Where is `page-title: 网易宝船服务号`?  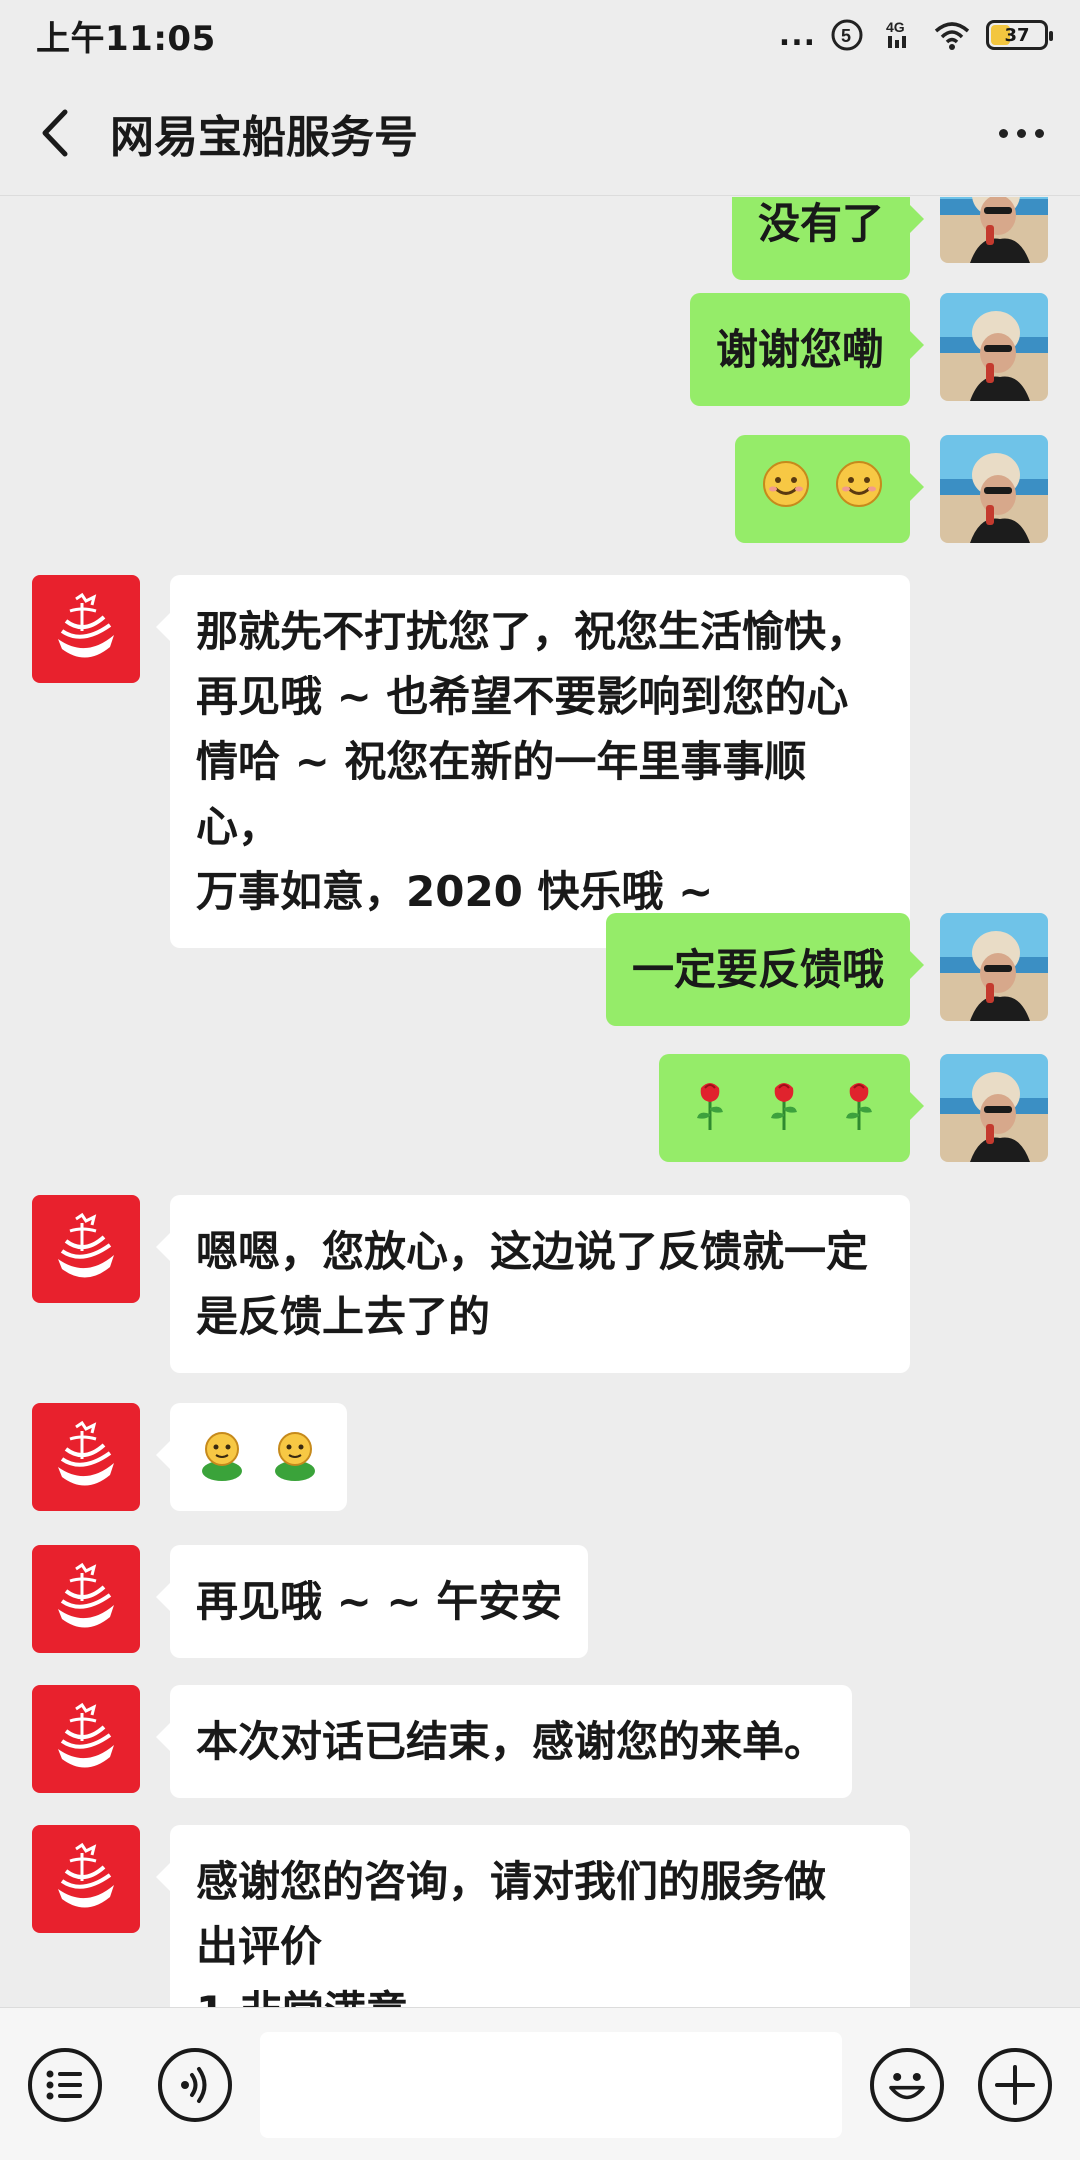 page-title: 网易宝船服务号 is located at coordinates (264, 137).